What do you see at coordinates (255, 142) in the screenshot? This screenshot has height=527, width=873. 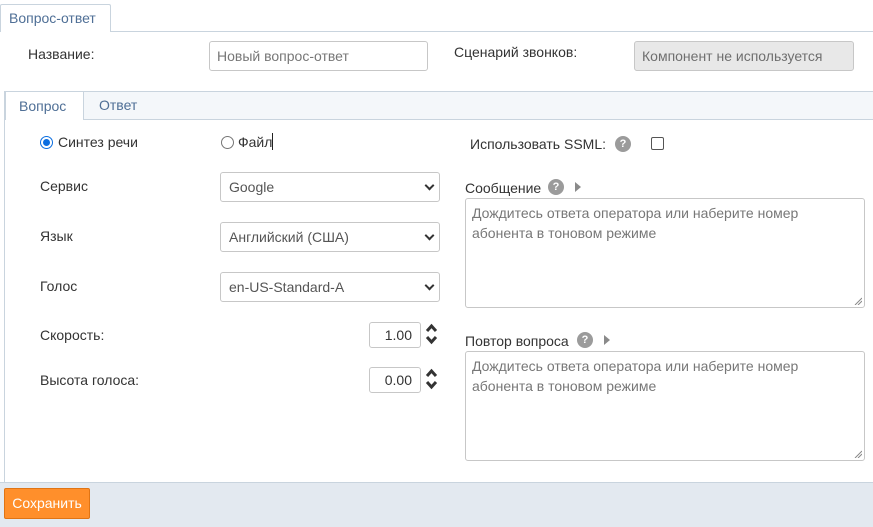 I see `radio-file-label: Файл` at bounding box center [255, 142].